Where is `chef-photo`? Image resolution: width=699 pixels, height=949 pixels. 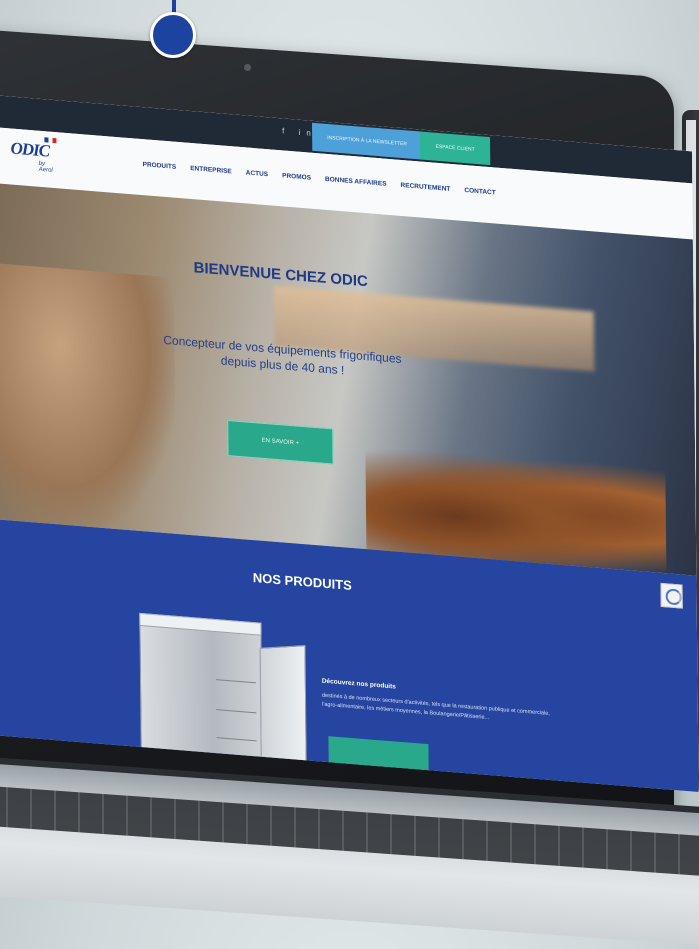 chef-photo is located at coordinates (88, 400).